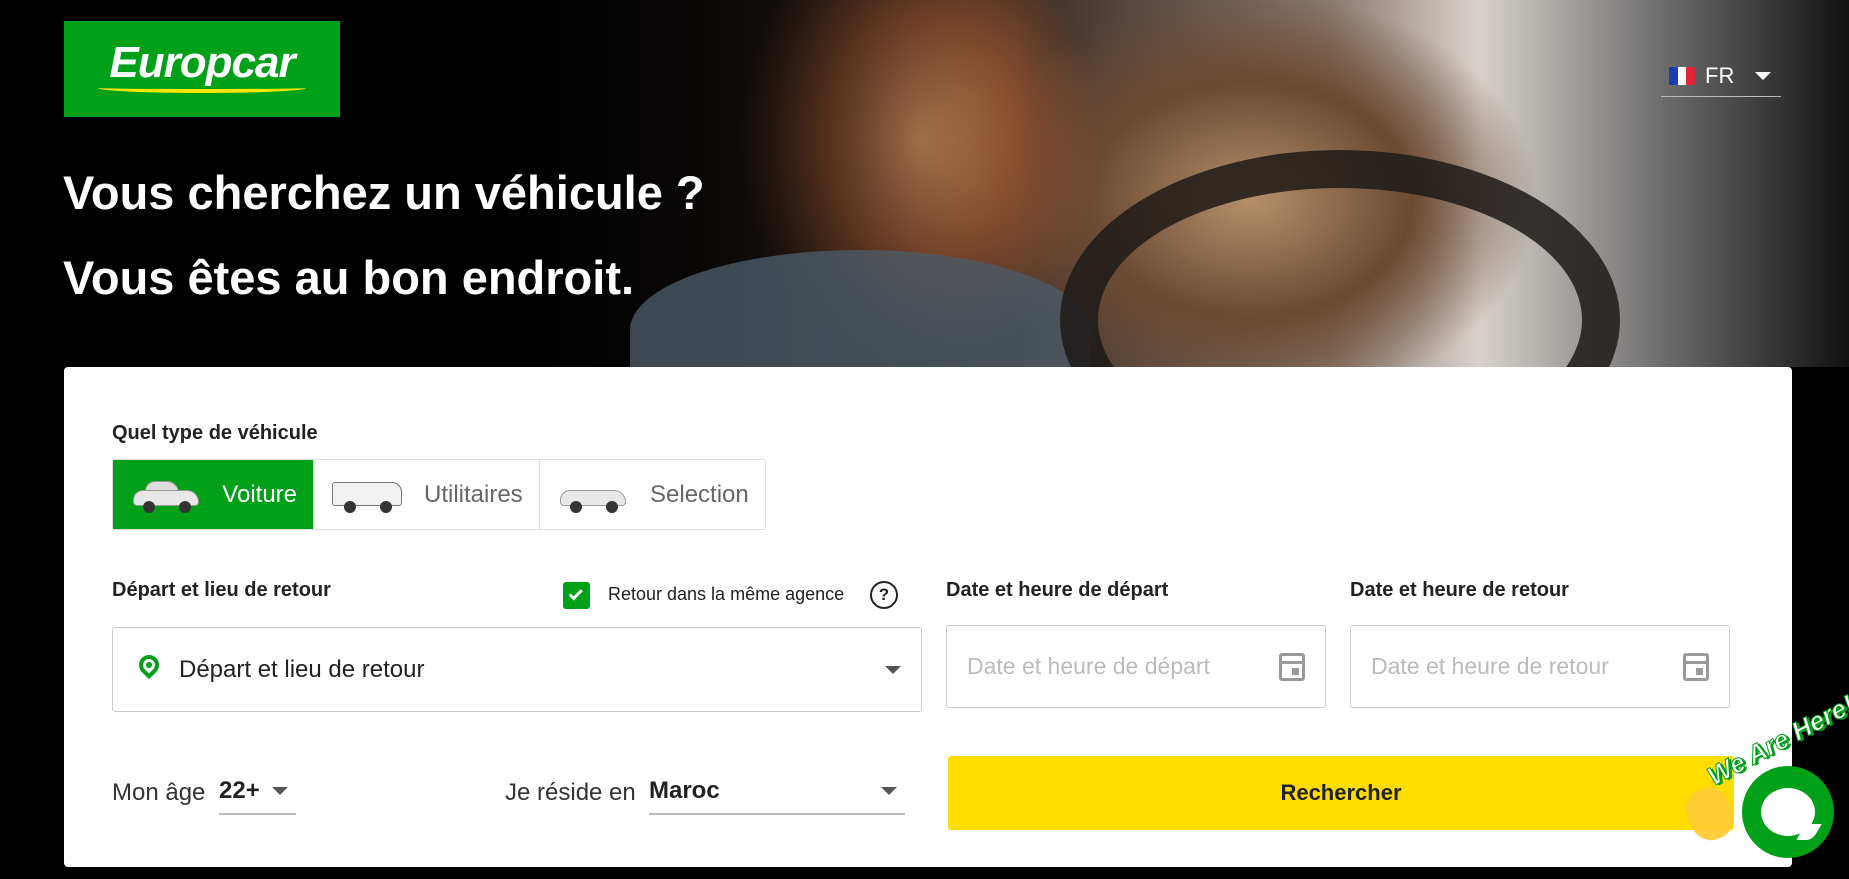 This screenshot has height=879, width=1849. I want to click on logo-text: Europcar, so click(202, 62).